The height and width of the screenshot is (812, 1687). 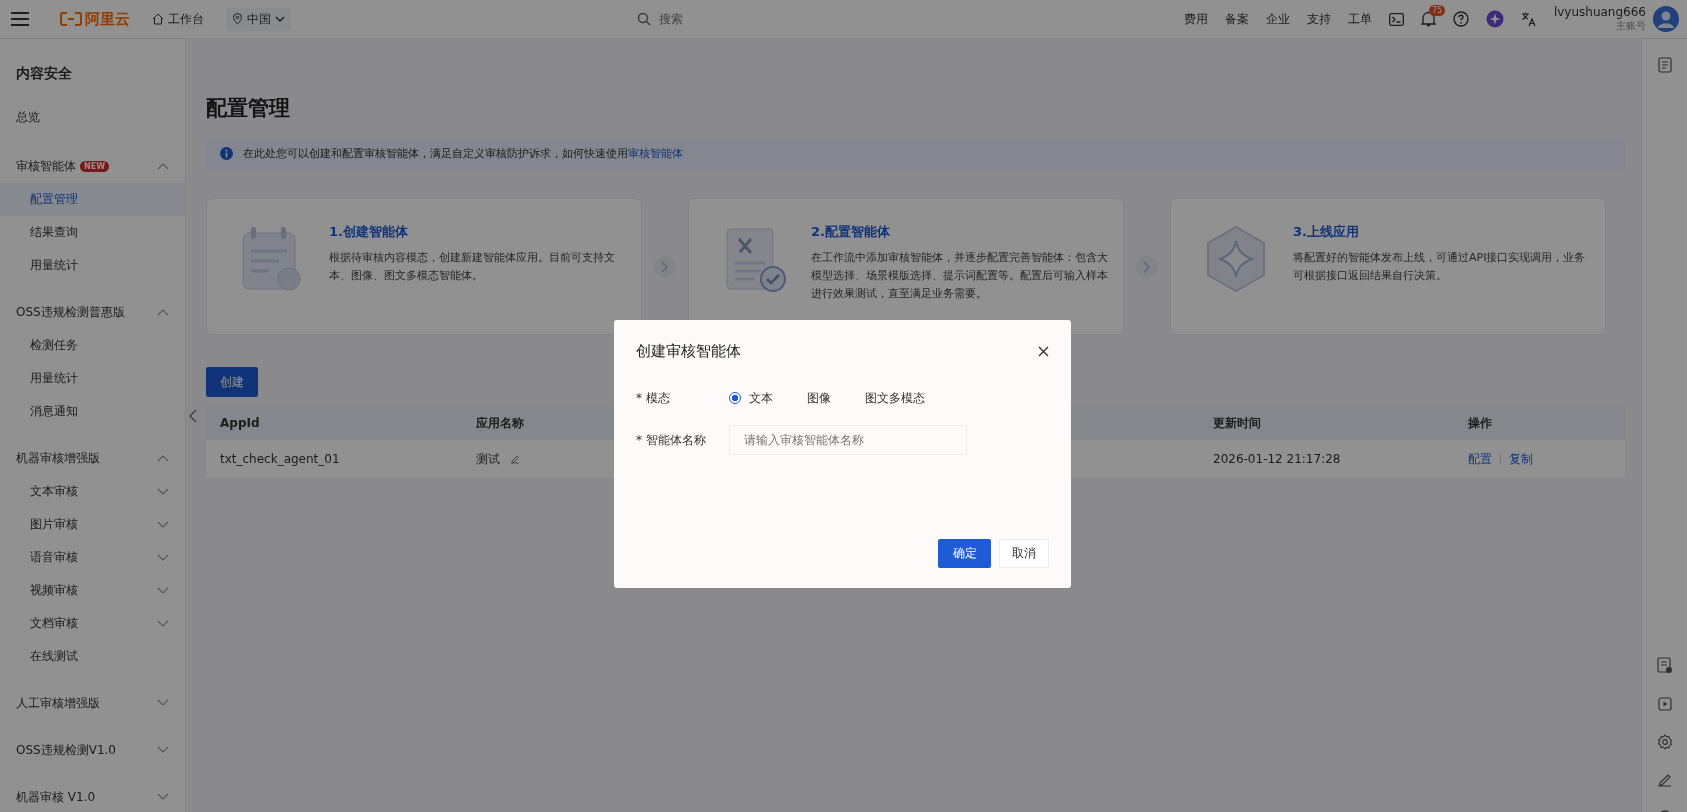 I want to click on sidebar-group: OSS违规检测V1.0, so click(x=92, y=750).